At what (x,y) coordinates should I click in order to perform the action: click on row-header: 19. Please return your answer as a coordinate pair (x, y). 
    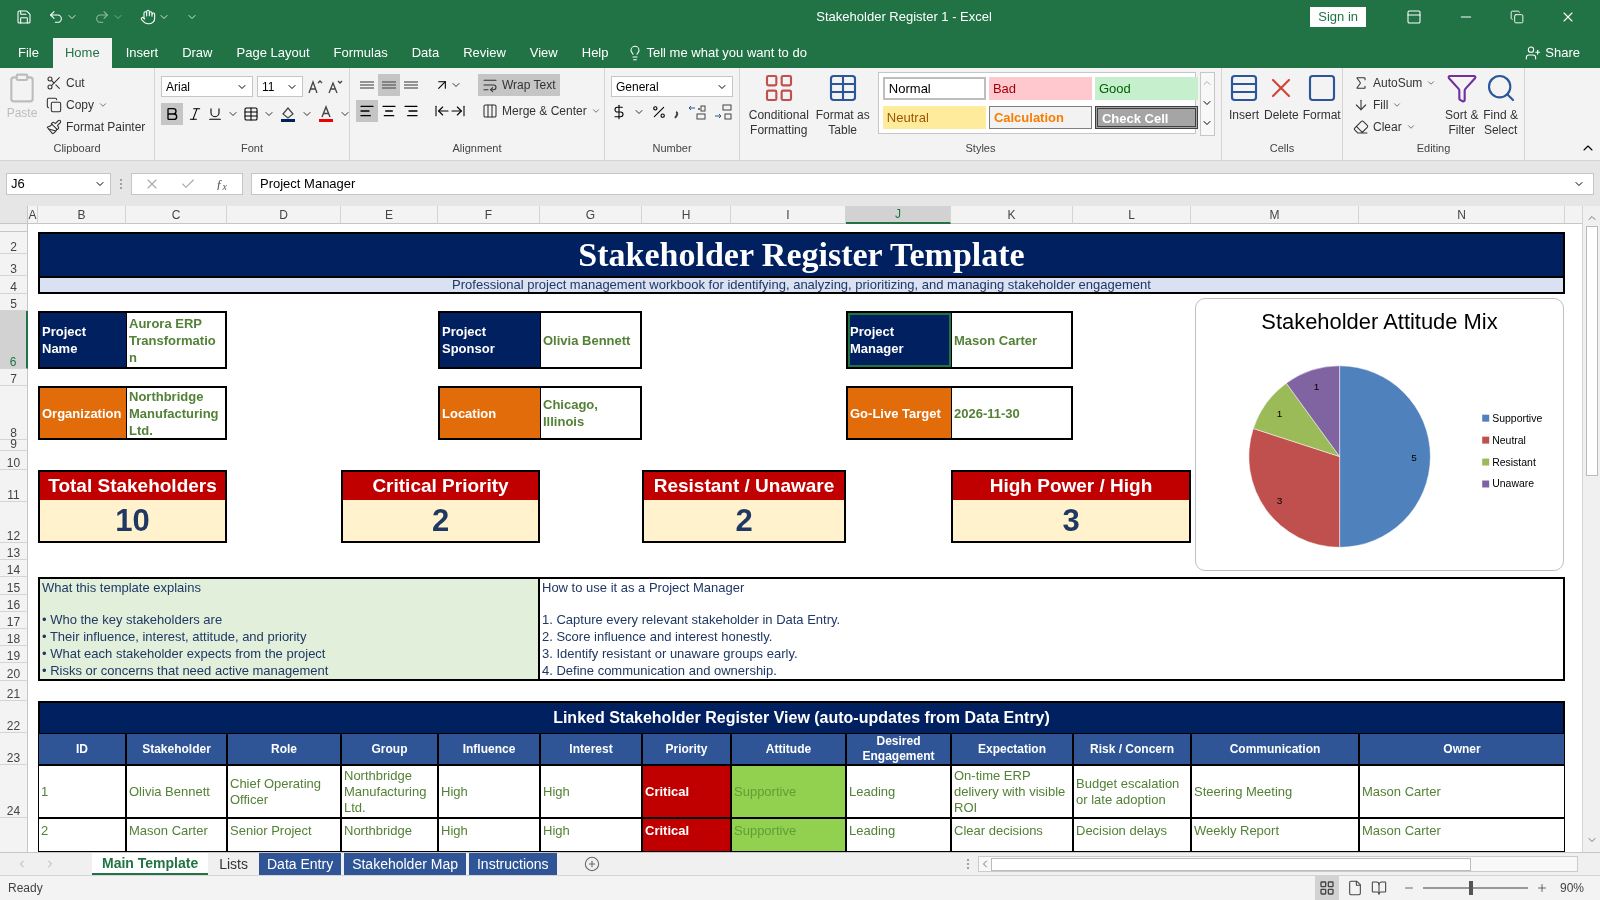
    Looking at the image, I should click on (14, 654).